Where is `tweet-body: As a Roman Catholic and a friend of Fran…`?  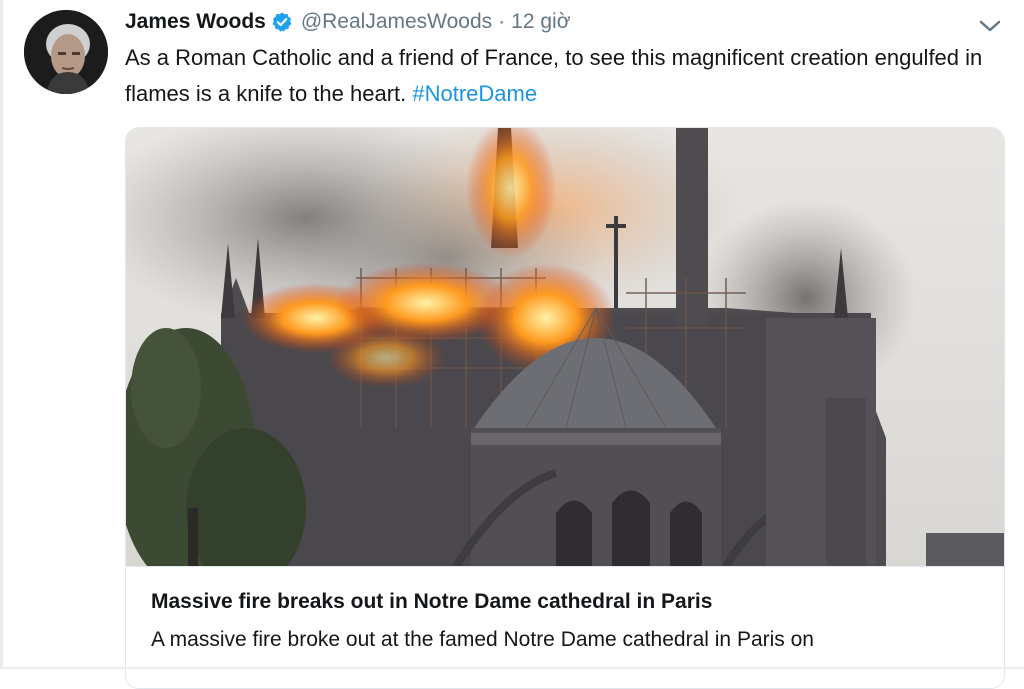 tweet-body: As a Roman Catholic and a friend of Fran… is located at coordinates (554, 75).